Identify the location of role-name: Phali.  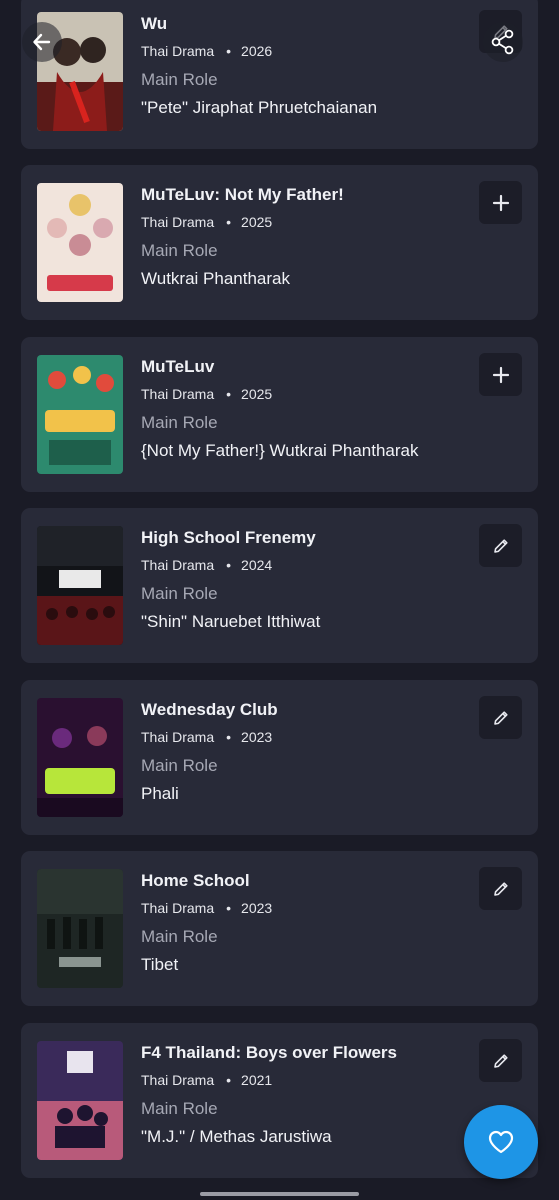
(160, 793).